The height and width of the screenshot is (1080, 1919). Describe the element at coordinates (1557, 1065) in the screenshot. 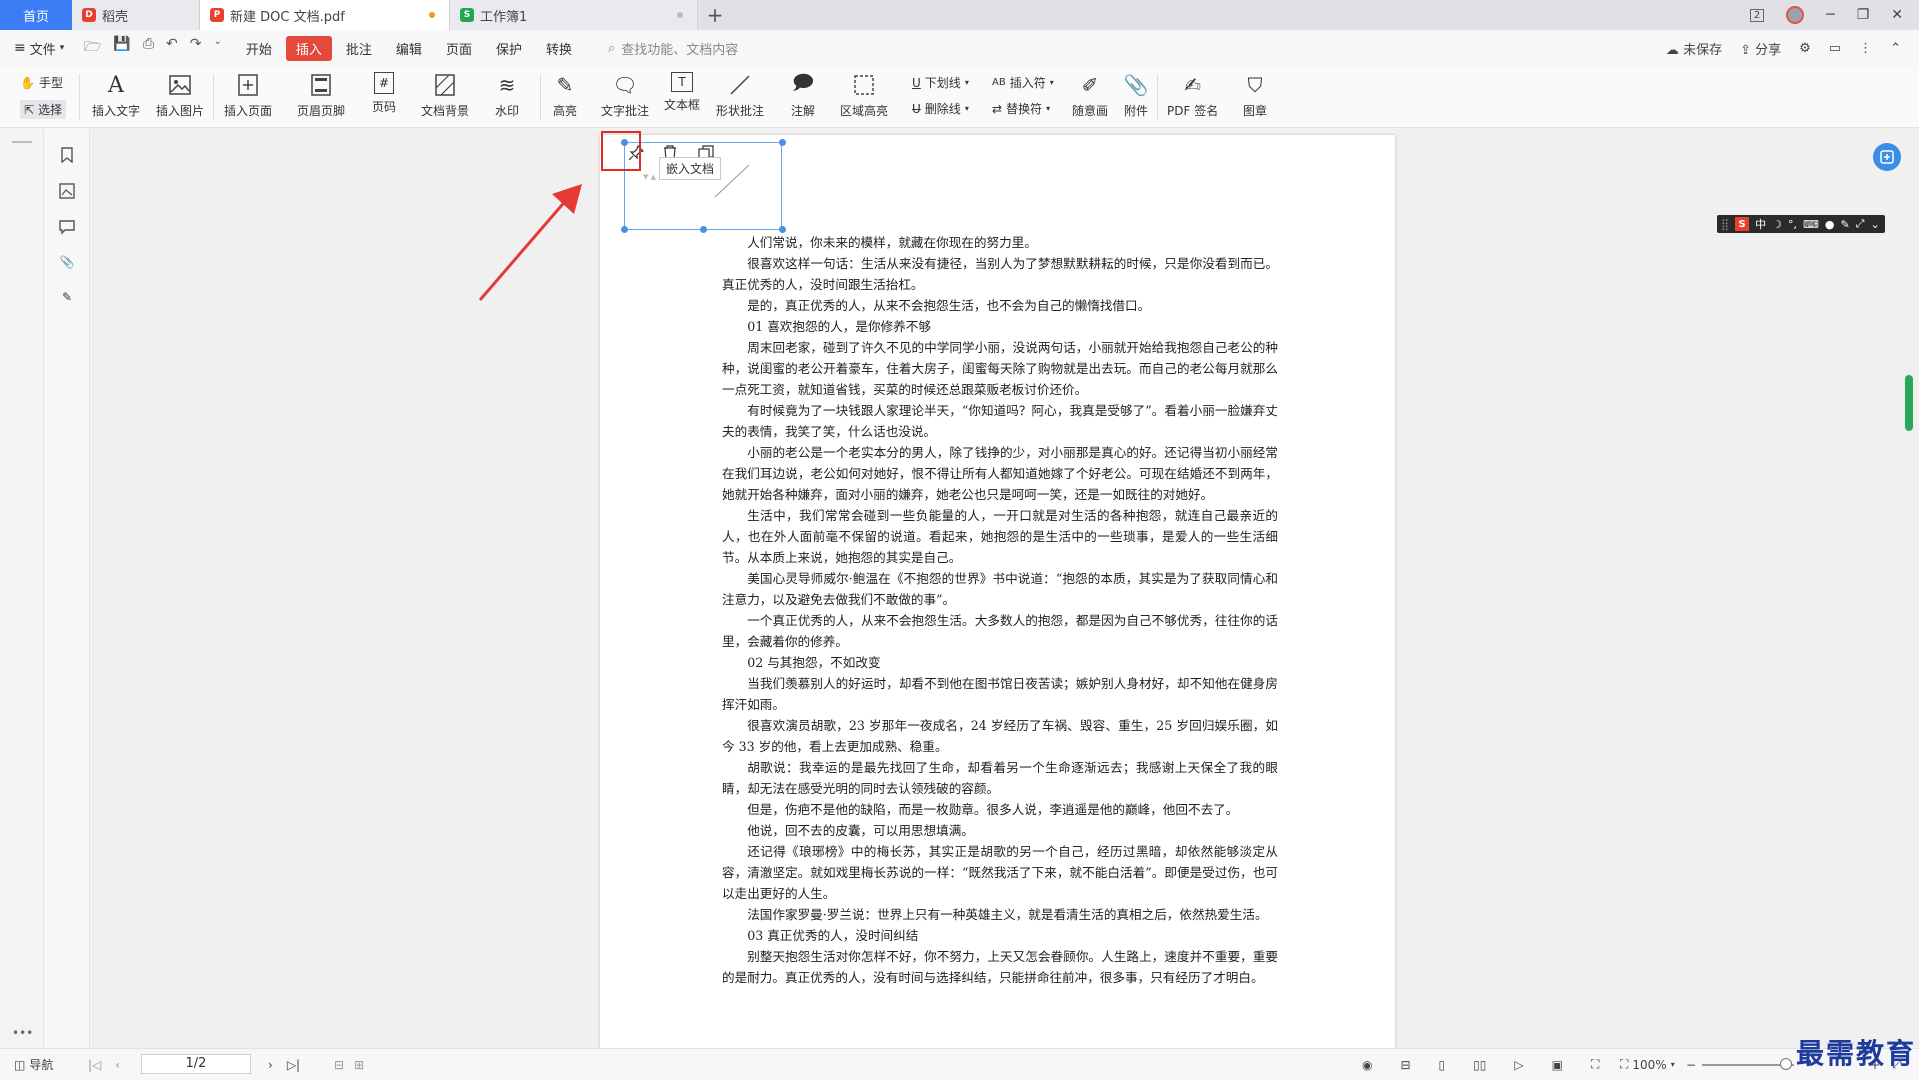

I see `reading-mode-icon: ▣` at that location.